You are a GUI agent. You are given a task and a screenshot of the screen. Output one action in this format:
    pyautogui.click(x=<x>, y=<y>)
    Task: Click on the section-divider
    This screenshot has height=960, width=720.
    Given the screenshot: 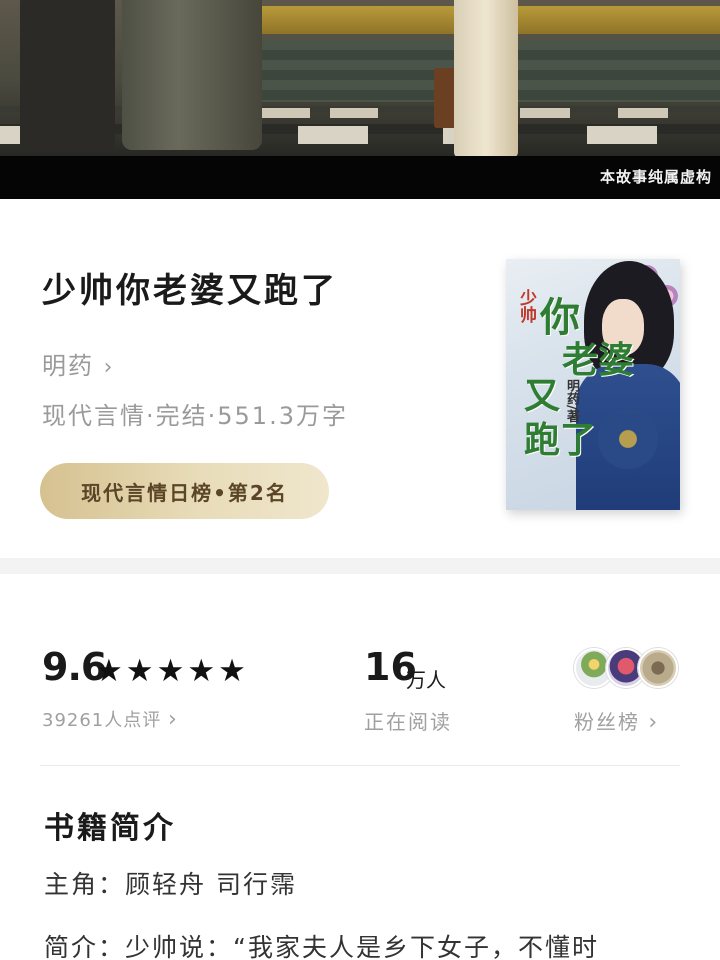 What is the action you would take?
    pyautogui.click(x=360, y=566)
    